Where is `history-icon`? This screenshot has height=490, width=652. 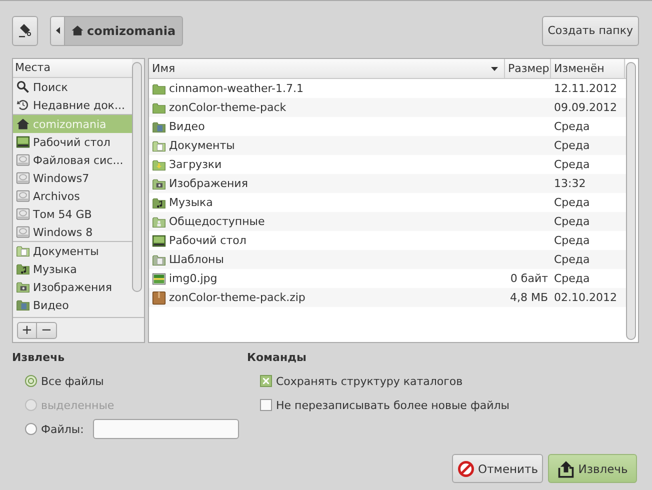 history-icon is located at coordinates (23, 105).